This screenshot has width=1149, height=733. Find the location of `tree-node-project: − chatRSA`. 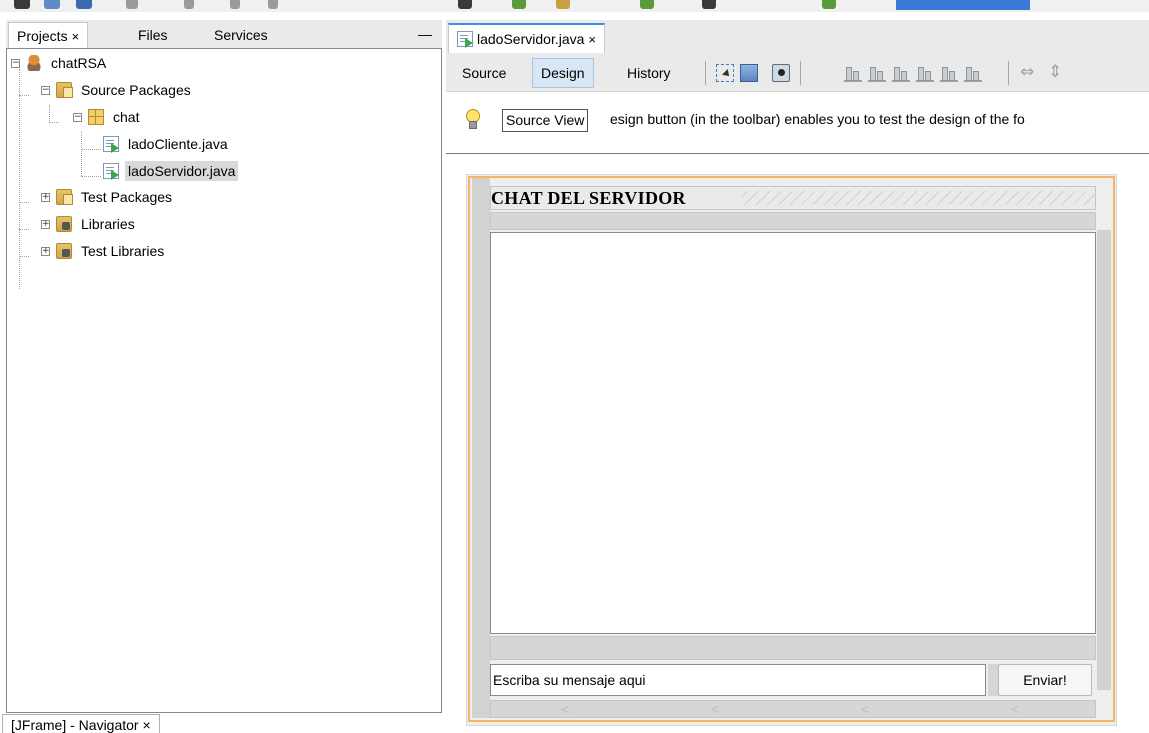

tree-node-project: − chatRSA is located at coordinates (60, 63).